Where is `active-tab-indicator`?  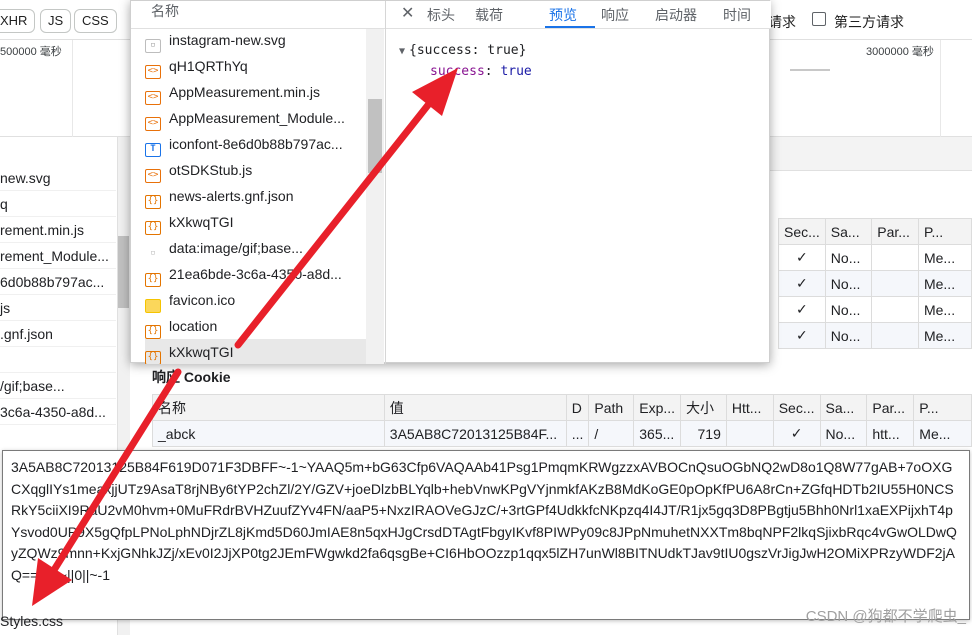
active-tab-indicator is located at coordinates (570, 27).